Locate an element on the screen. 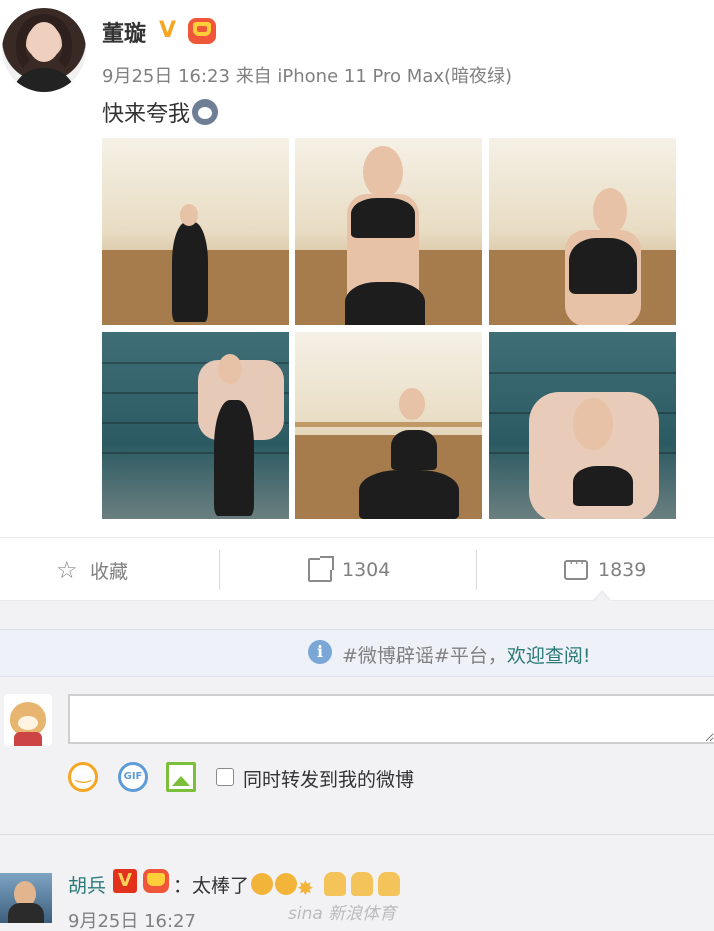 The image size is (714, 931). watermark: sina 新浪体育 is located at coordinates (342, 914).